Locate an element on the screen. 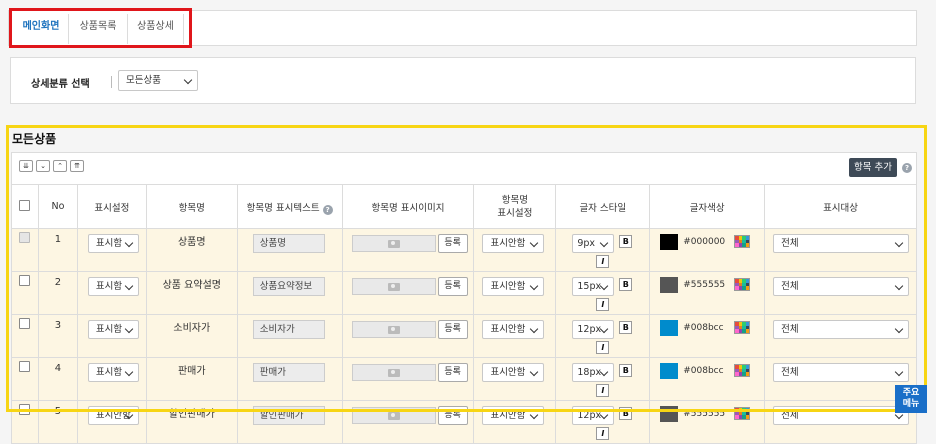  category-select: 모든상품 is located at coordinates (158, 80).